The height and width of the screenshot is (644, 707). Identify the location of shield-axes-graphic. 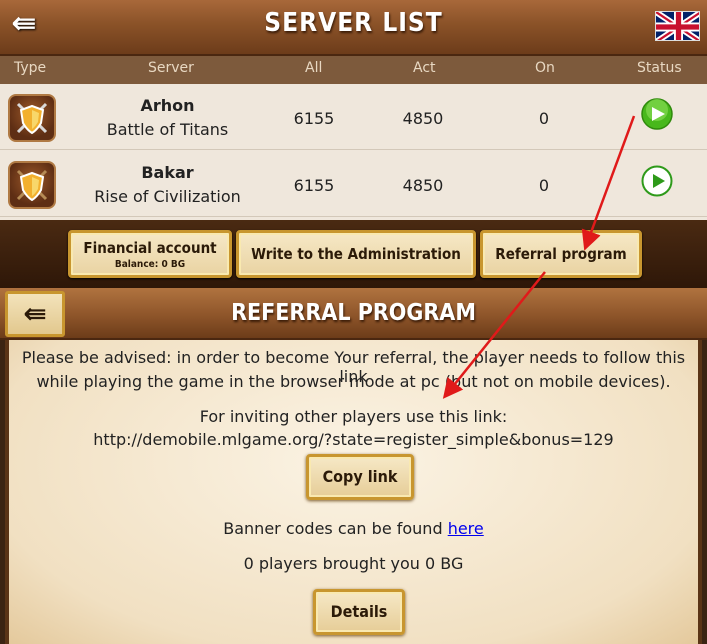
(32, 185).